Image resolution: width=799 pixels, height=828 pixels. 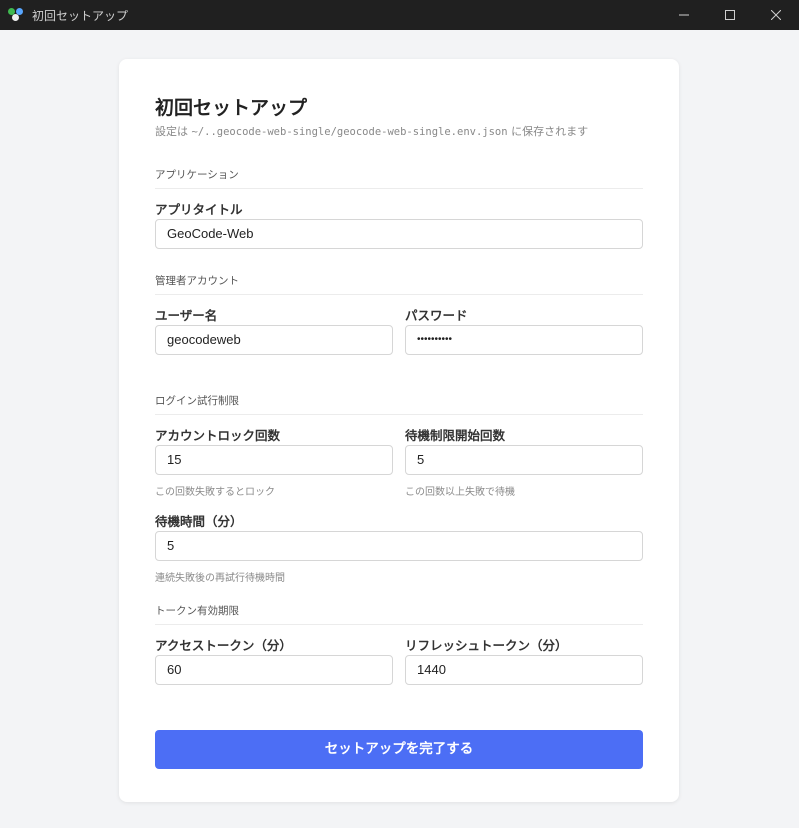 I want to click on window-title: 初回セットアップ, so click(x=80, y=15).